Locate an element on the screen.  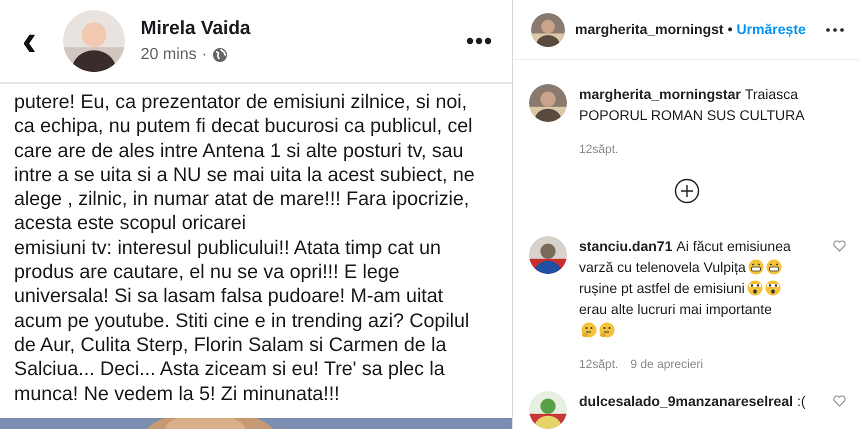
comment-text: POPORUL ROMAN SUS CULTURA is located at coordinates (692, 115).